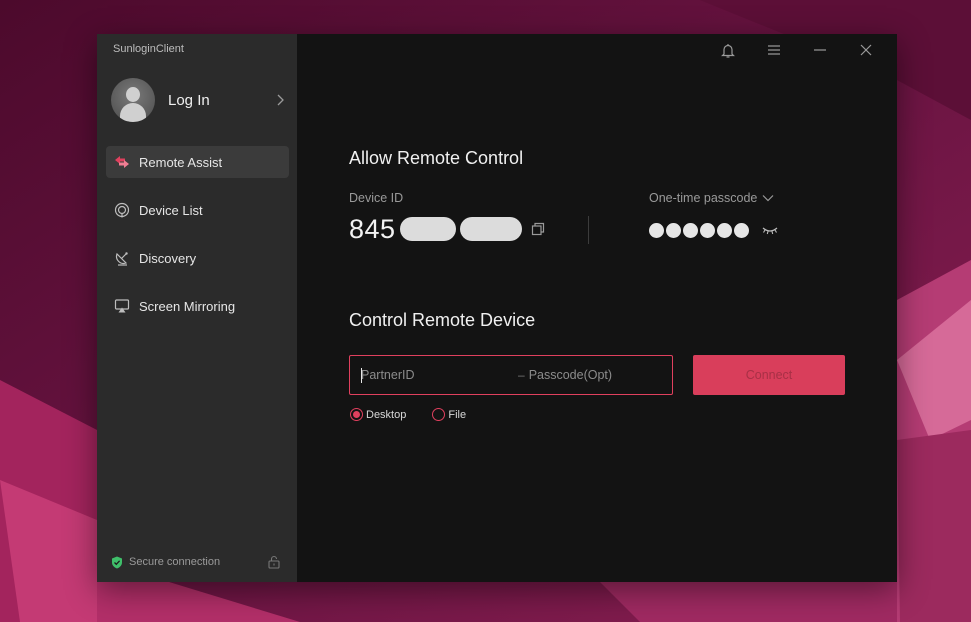 The image size is (971, 622). I want to click on device-id-value: 845, so click(447, 229).